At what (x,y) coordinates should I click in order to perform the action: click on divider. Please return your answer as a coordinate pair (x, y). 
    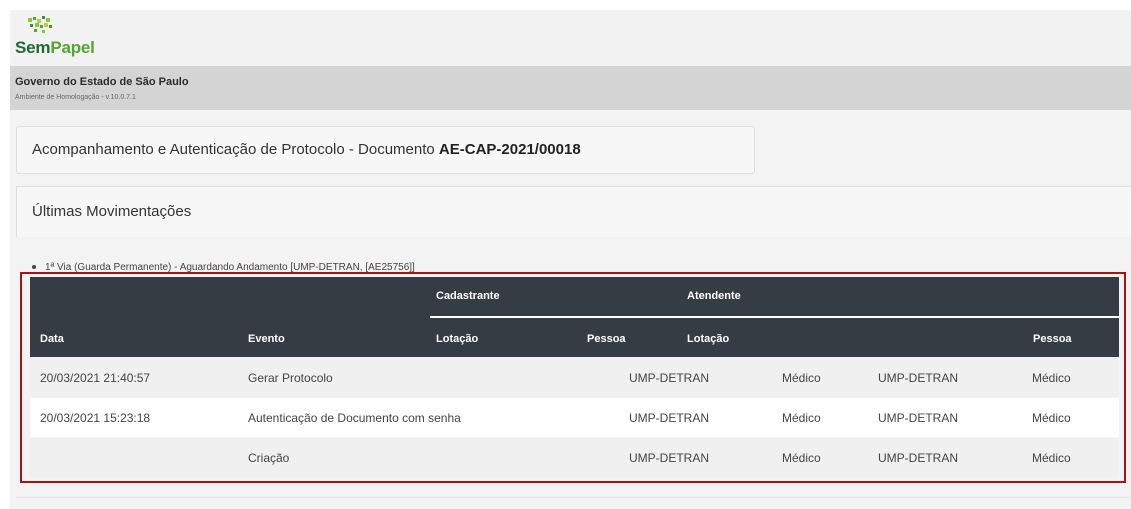
    Looking at the image, I should click on (573, 497).